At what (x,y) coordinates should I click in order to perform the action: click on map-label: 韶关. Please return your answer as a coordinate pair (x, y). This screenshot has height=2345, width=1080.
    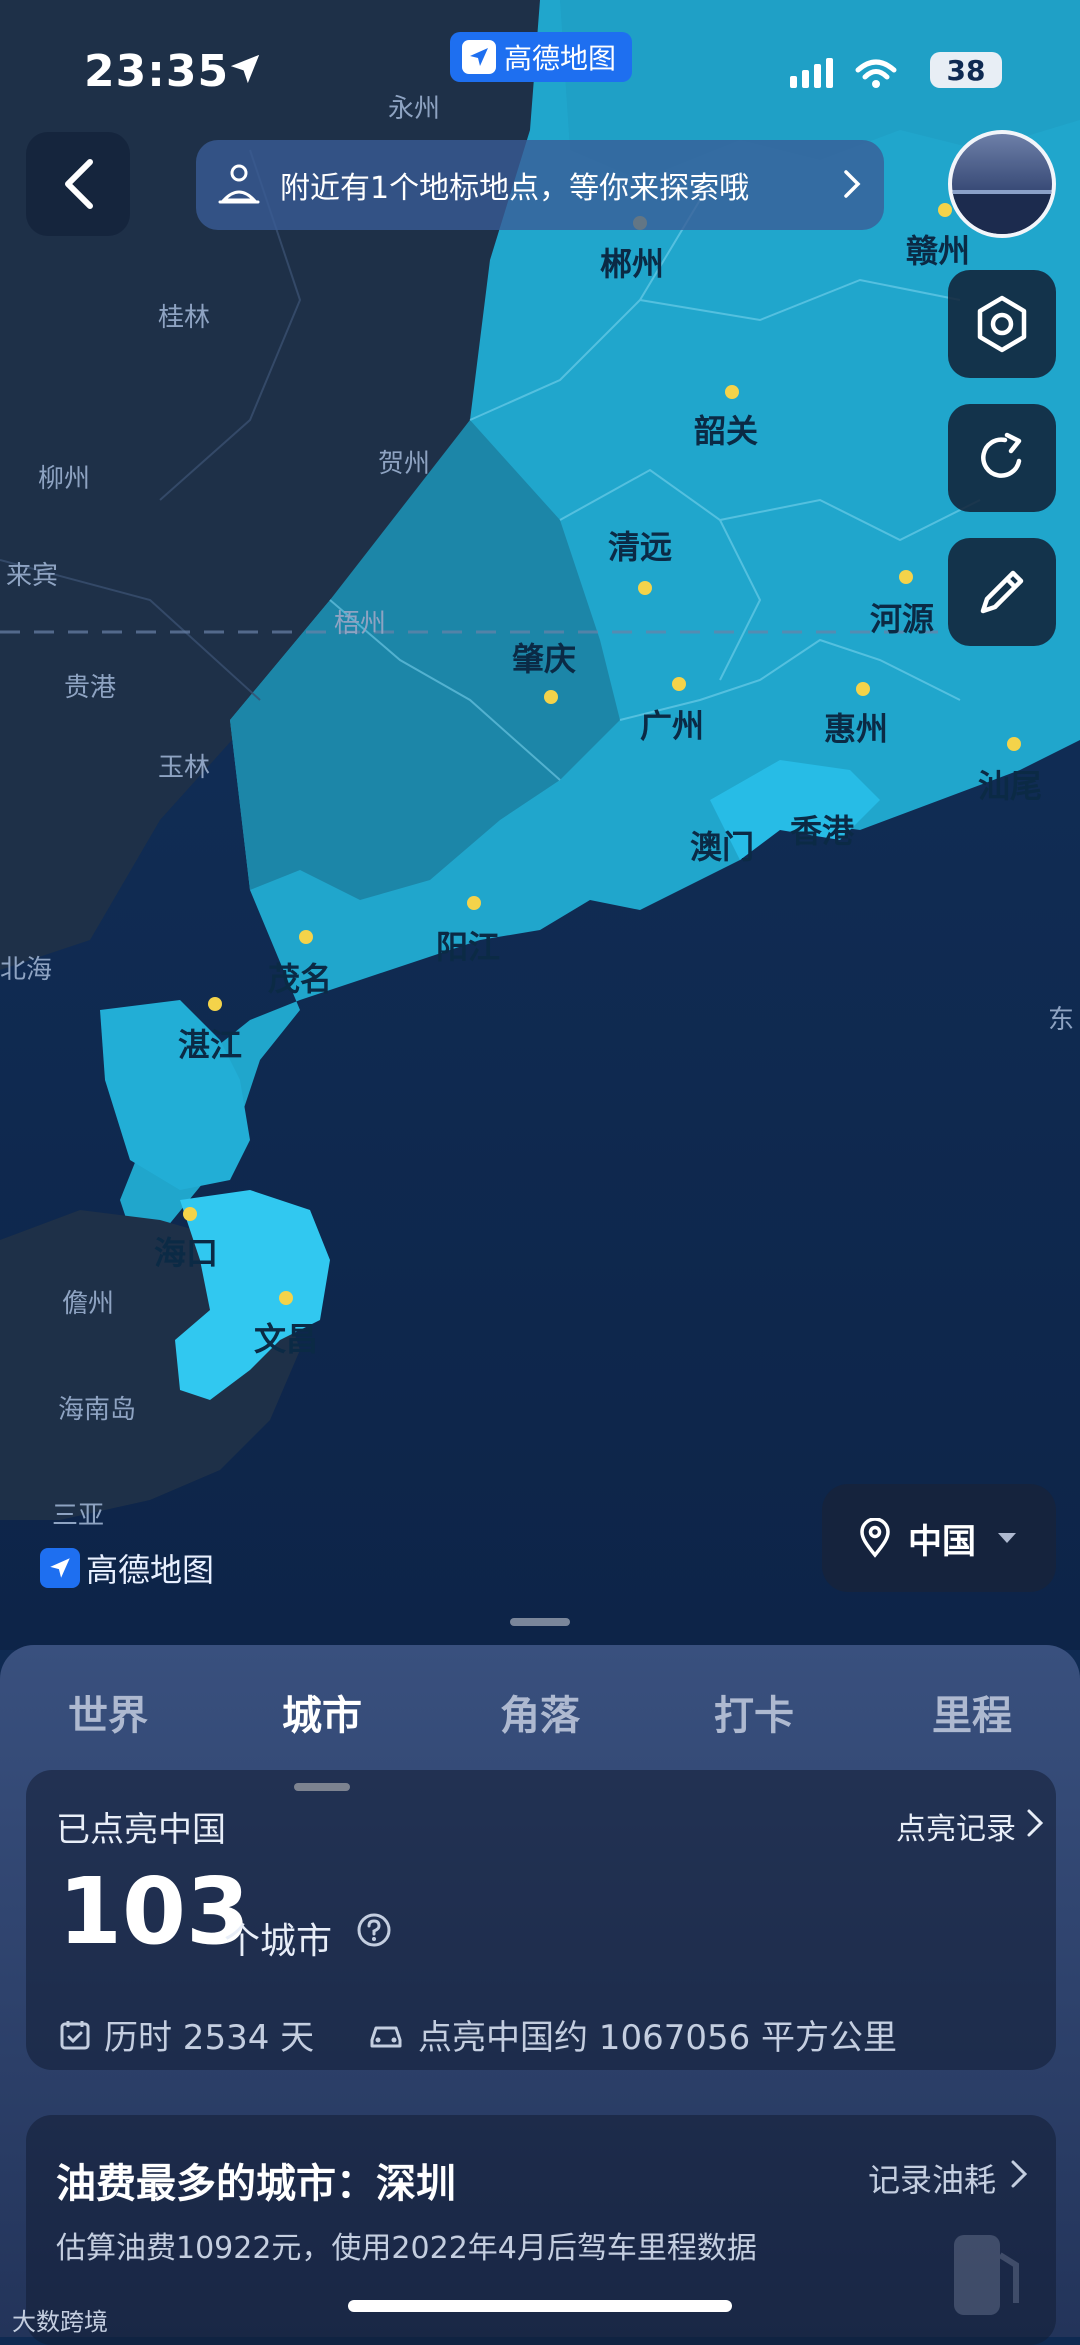
    Looking at the image, I should click on (726, 431).